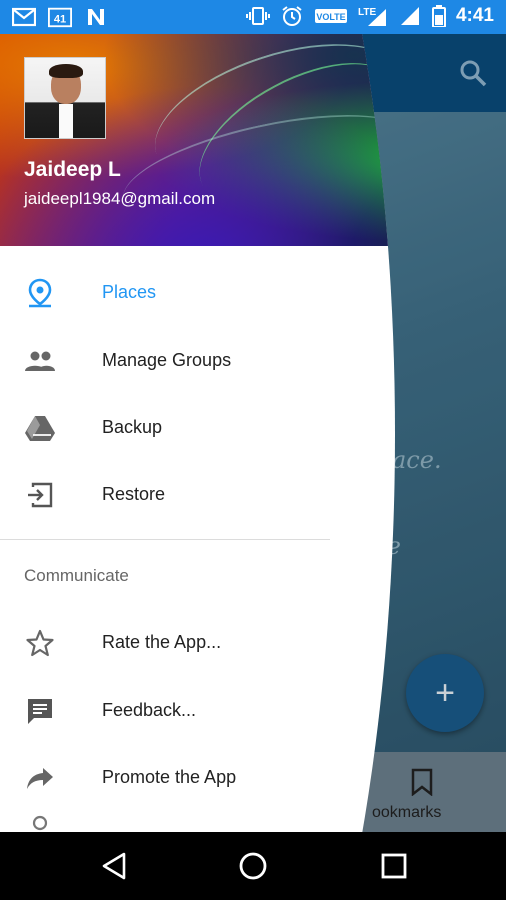  I want to click on status-left-icons: 41, so click(60, 17).